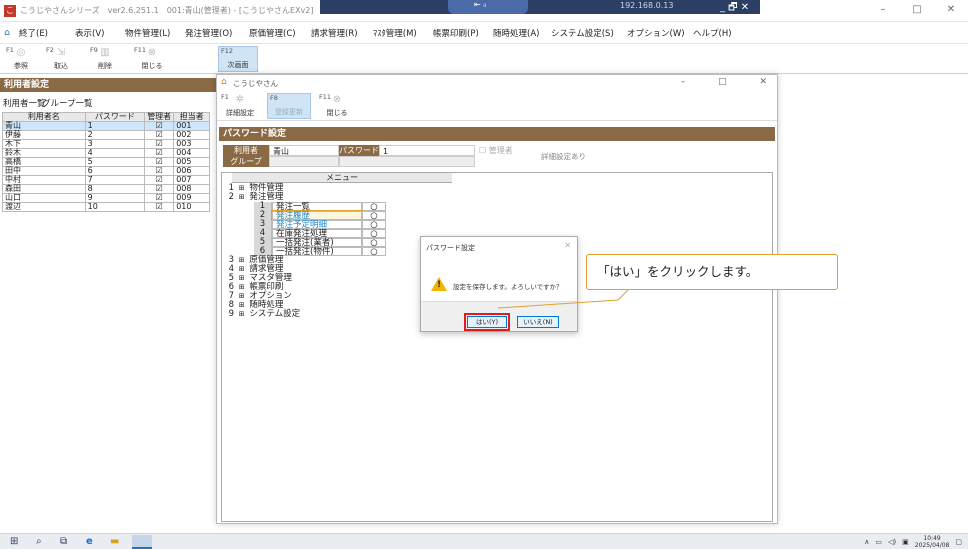 The image size is (968, 549). I want to click on delete-button: F9 ▥ 削除, so click(105, 59).